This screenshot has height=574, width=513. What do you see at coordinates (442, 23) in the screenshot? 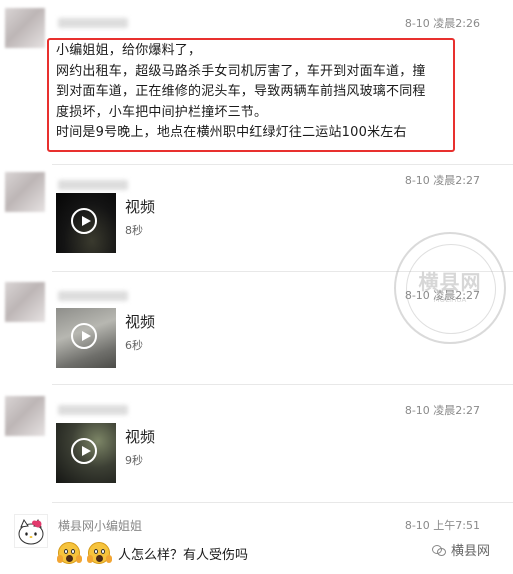
I see `message-timestamp: 8-10 凌晨2:26` at bounding box center [442, 23].